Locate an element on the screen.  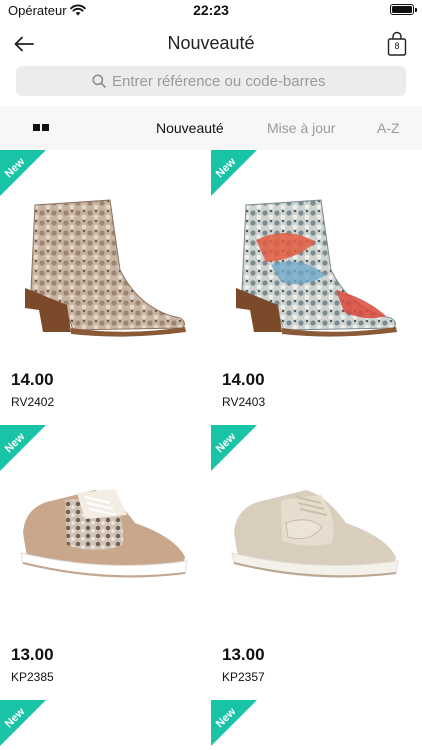
page-title: Nouveauté is located at coordinates (211, 43).